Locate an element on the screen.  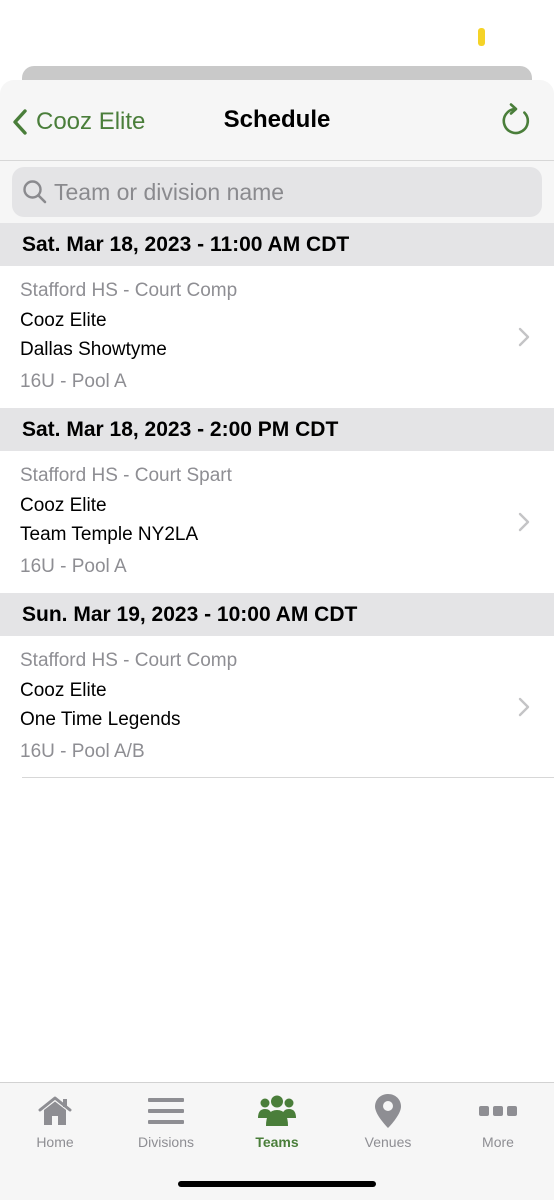
chevron-left-icon is located at coordinates (20, 122).